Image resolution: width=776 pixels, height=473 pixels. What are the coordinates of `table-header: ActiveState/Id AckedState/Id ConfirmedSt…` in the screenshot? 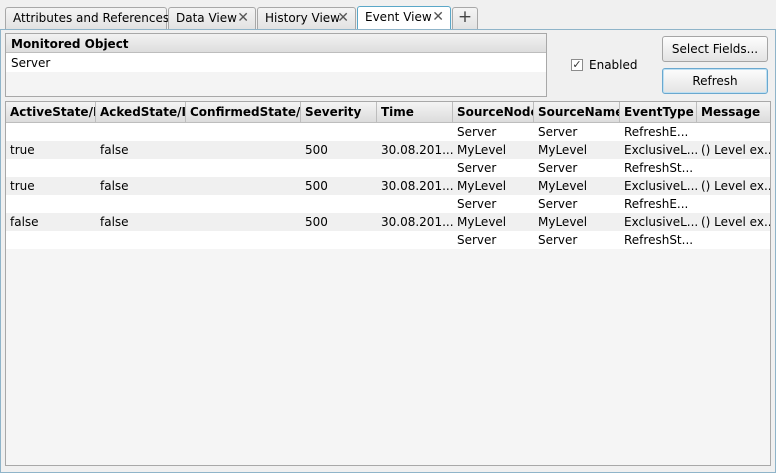 It's located at (388, 112).